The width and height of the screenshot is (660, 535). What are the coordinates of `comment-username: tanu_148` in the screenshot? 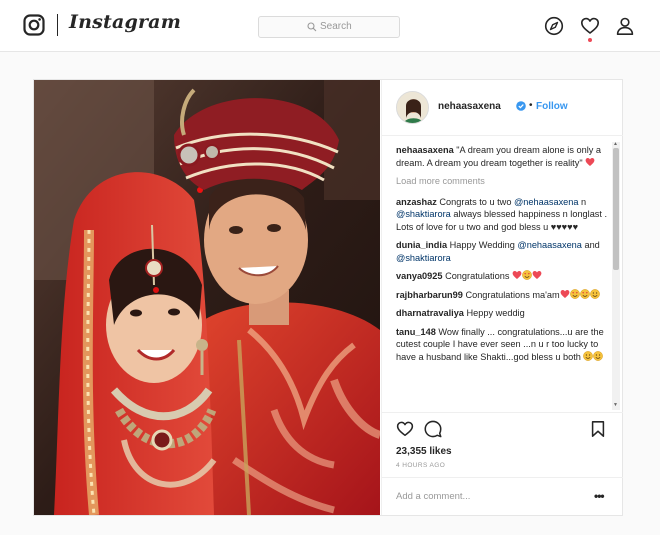 It's located at (416, 332).